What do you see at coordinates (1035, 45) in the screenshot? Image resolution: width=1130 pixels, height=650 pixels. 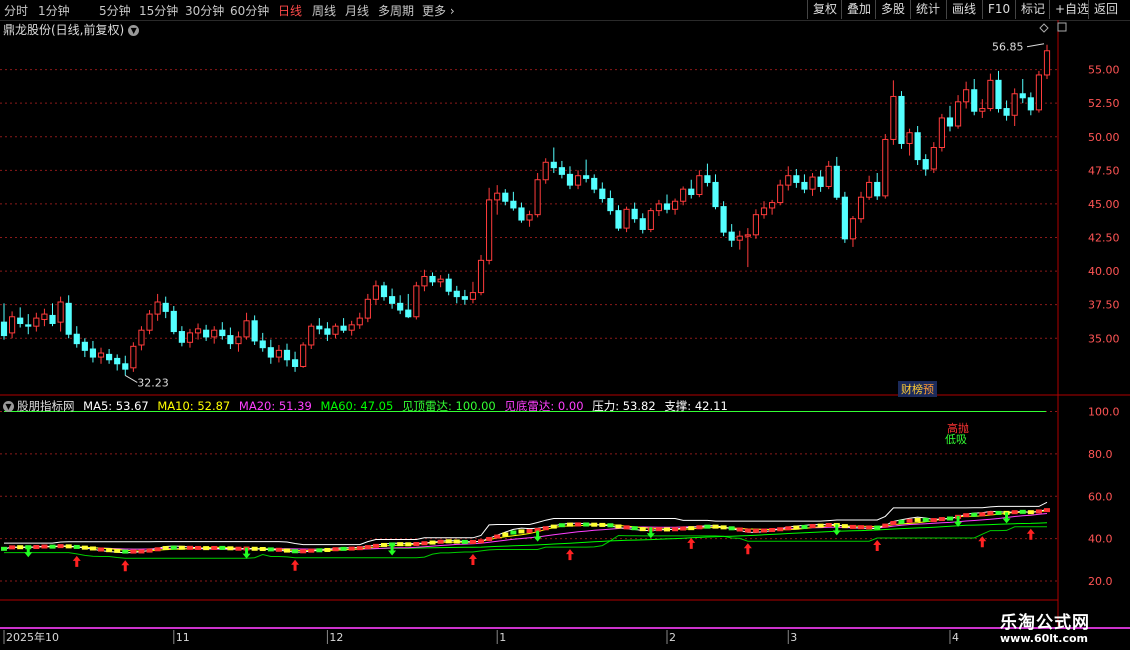 I see `high-marker-line` at bounding box center [1035, 45].